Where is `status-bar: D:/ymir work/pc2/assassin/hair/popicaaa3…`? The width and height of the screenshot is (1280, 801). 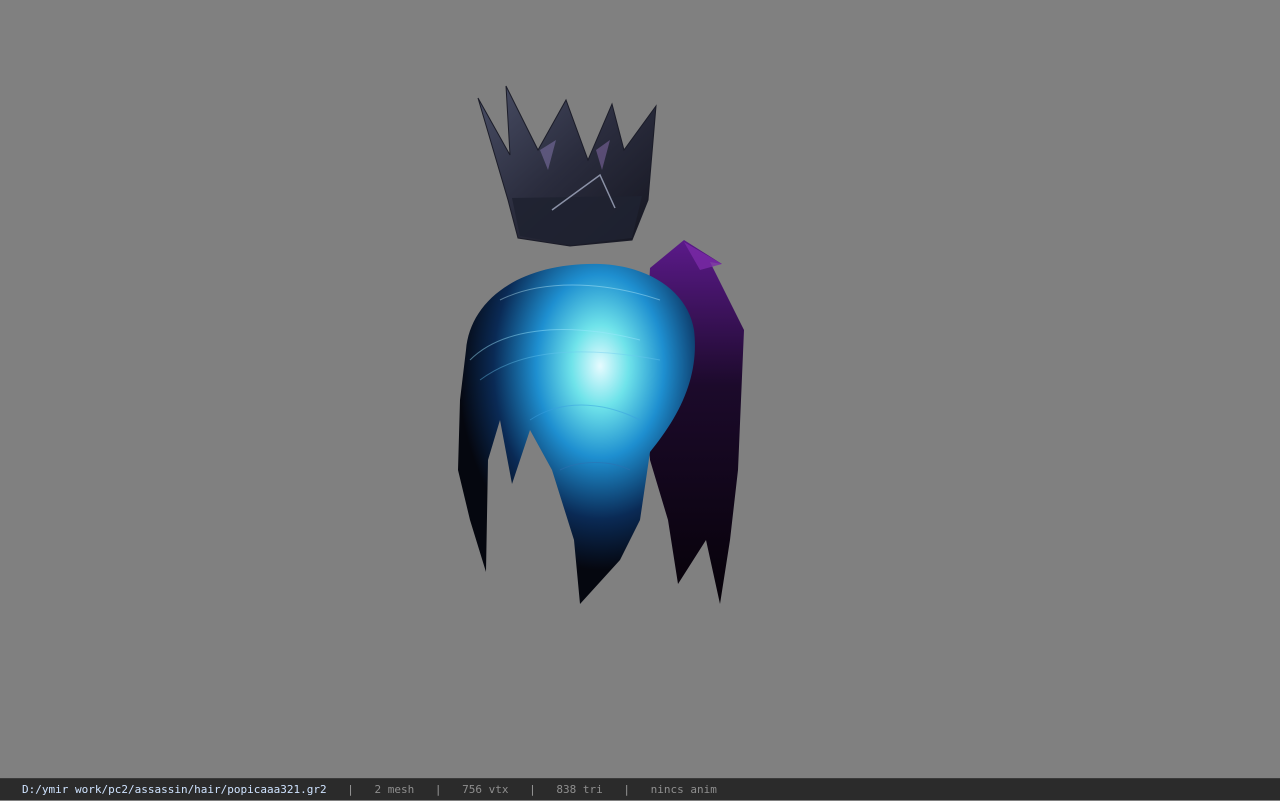 status-bar: D:/ymir work/pc2/assassin/hair/popicaaa3… is located at coordinates (640, 789).